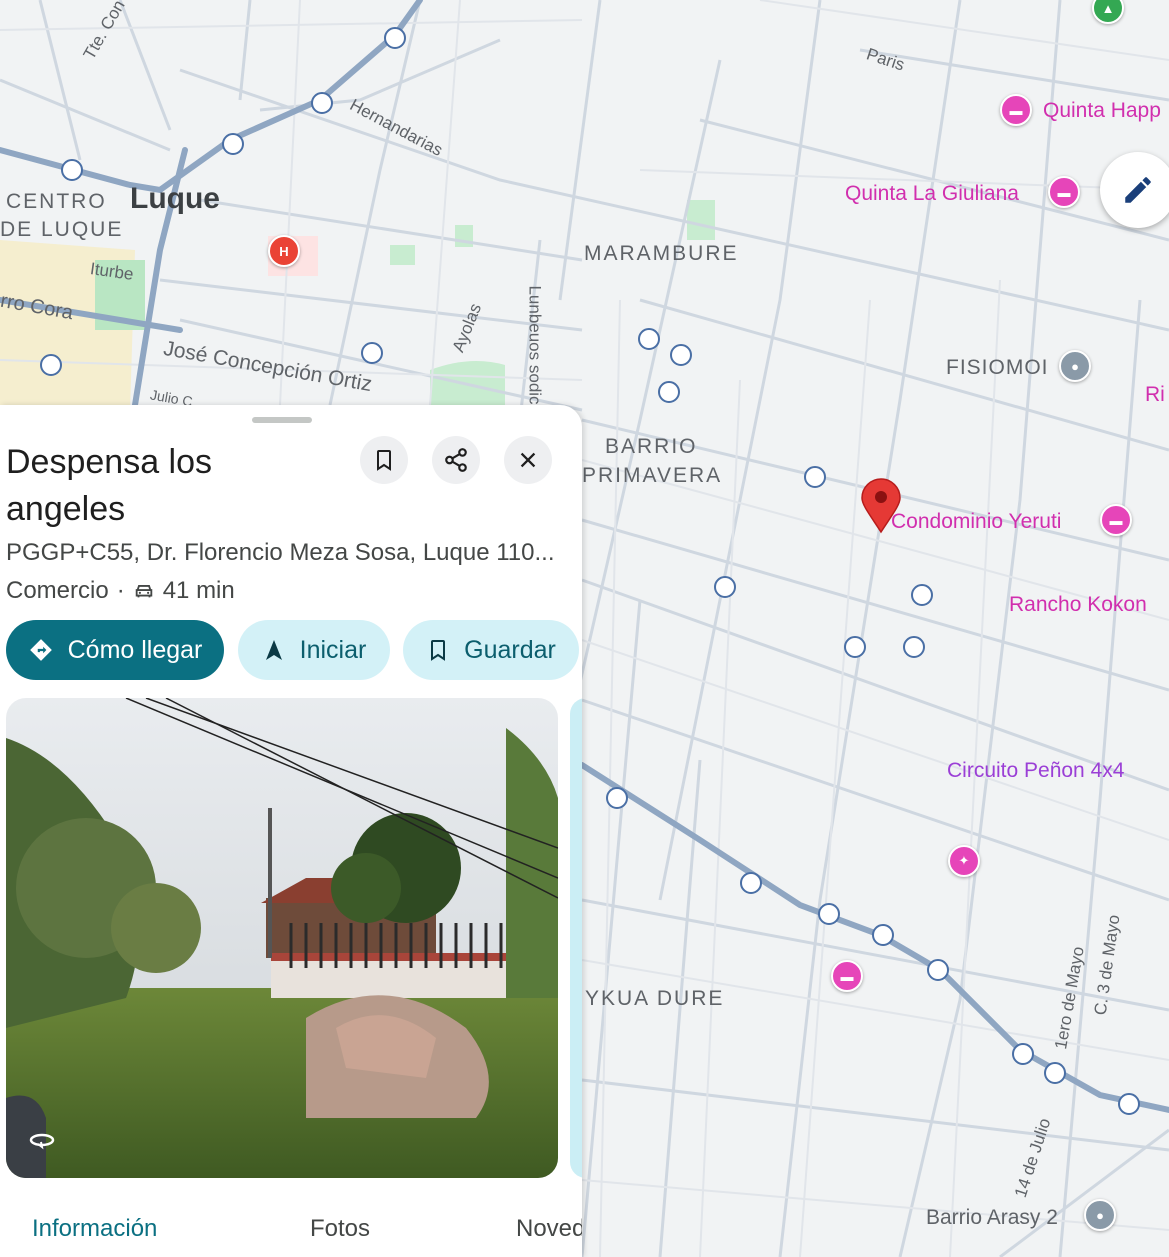 This screenshot has width=1169, height=1257. Describe the element at coordinates (576, 938) in the screenshot. I see `next-photo-preview` at that location.